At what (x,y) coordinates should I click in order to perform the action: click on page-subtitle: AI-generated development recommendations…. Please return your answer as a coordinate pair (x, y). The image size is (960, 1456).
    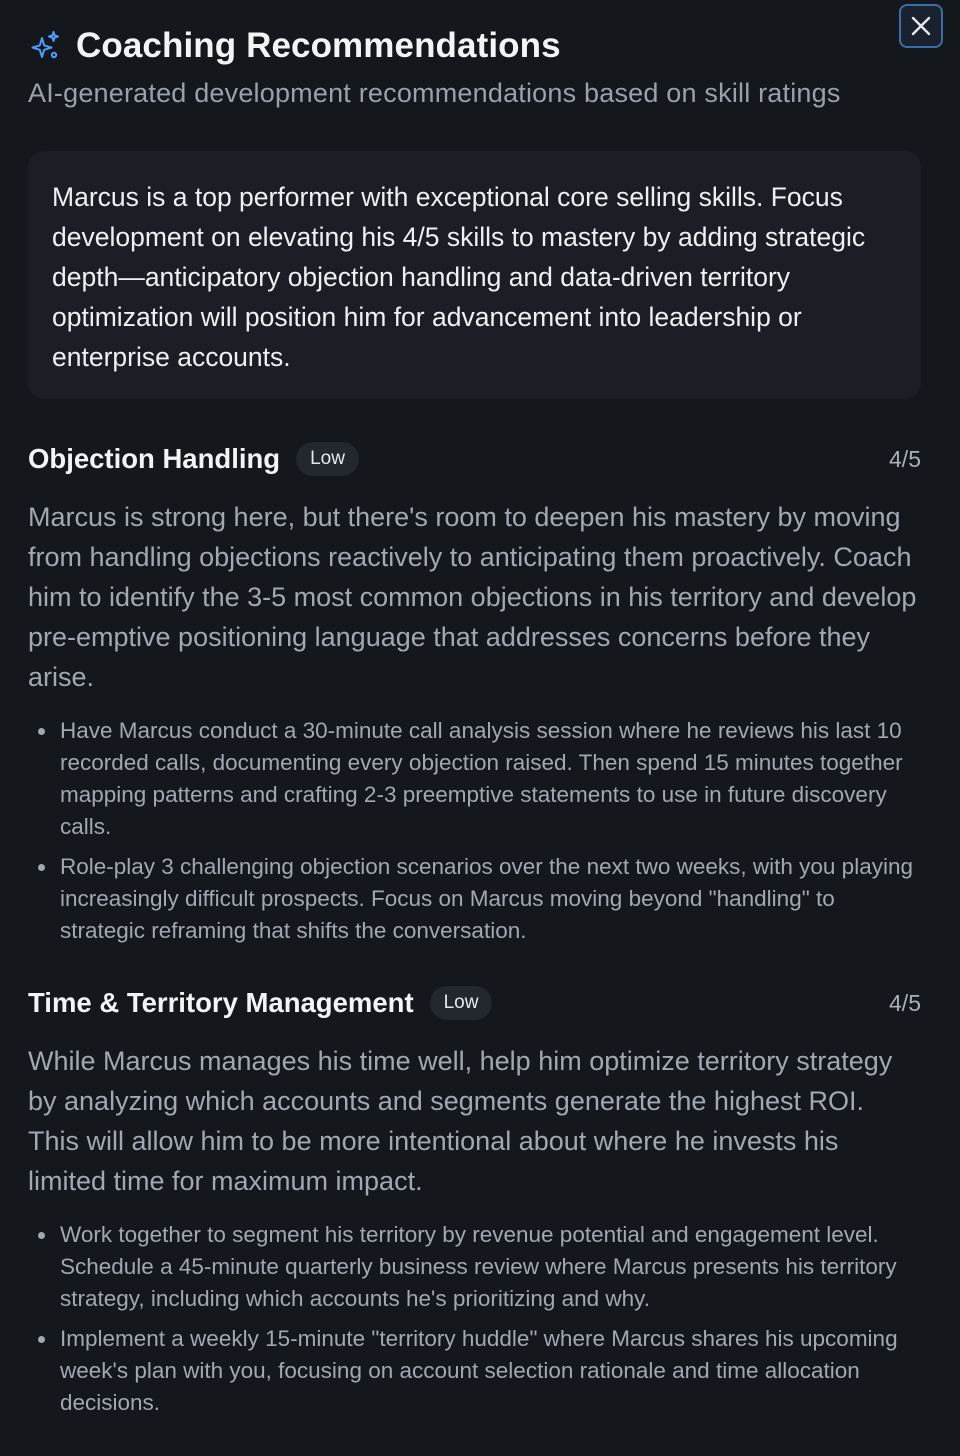
    Looking at the image, I should click on (434, 93).